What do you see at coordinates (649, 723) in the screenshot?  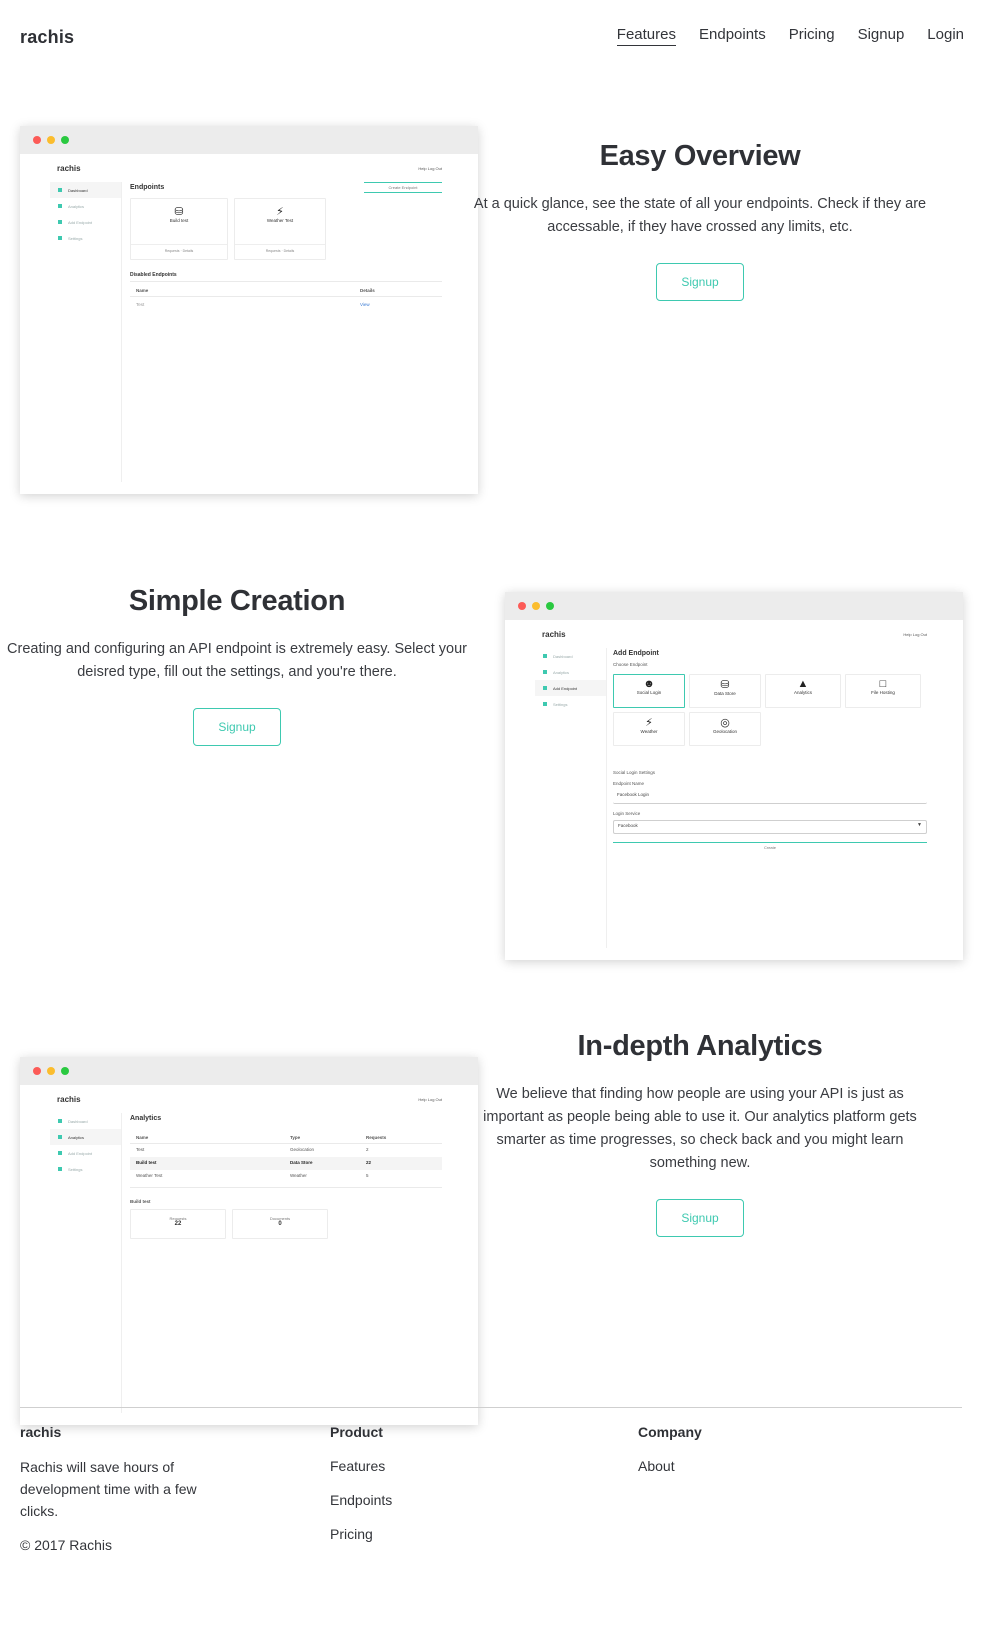 I see `bolt-icon: ⚡` at bounding box center [649, 723].